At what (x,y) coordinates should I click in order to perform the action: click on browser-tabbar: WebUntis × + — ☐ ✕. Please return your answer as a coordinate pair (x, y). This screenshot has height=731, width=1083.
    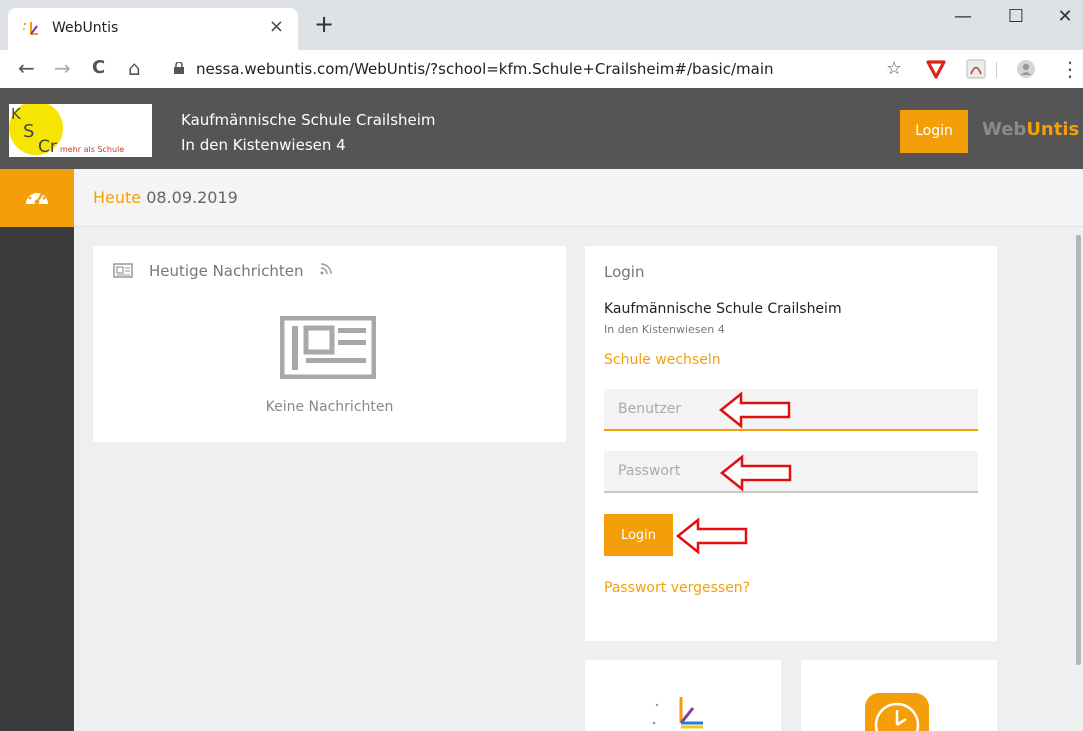
    Looking at the image, I should click on (541, 25).